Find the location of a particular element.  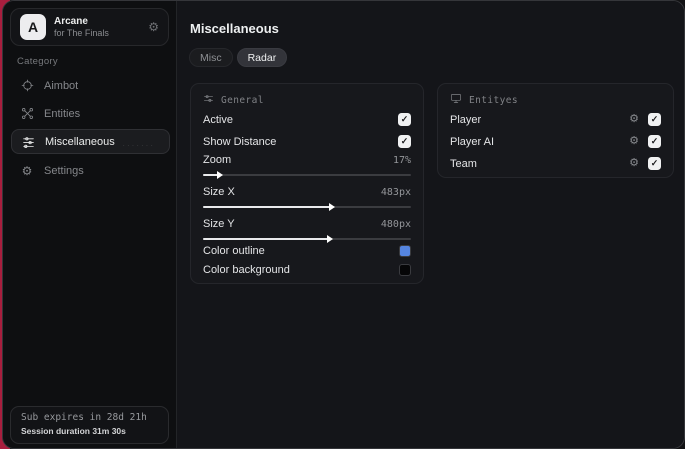

app-subtitle: for The Finals is located at coordinates (81, 32).